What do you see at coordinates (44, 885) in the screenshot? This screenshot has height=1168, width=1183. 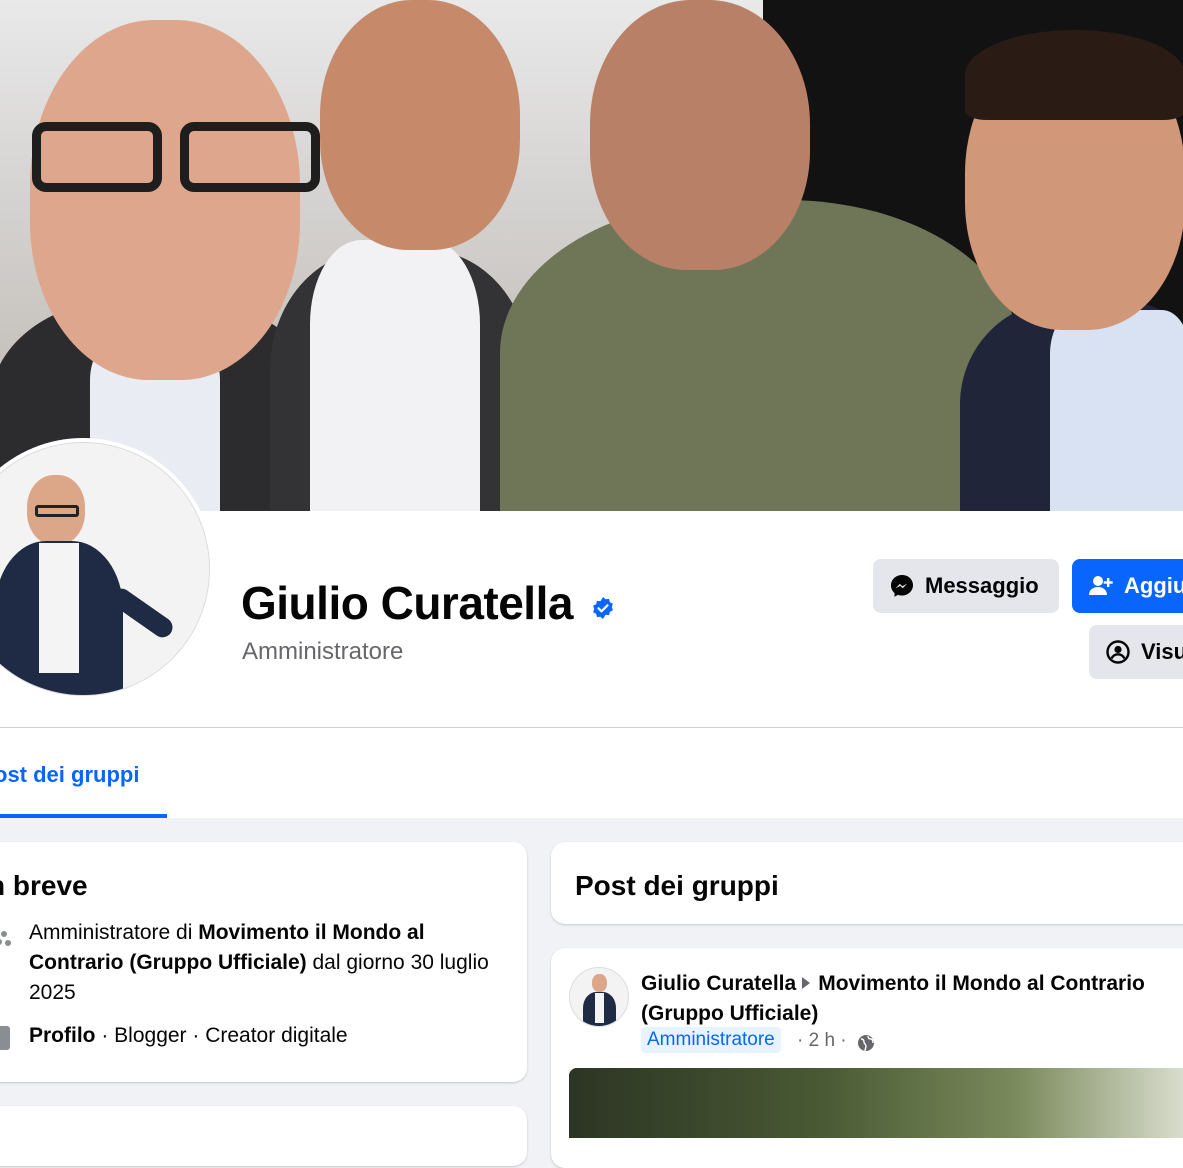 I see `intro-title: n breve` at bounding box center [44, 885].